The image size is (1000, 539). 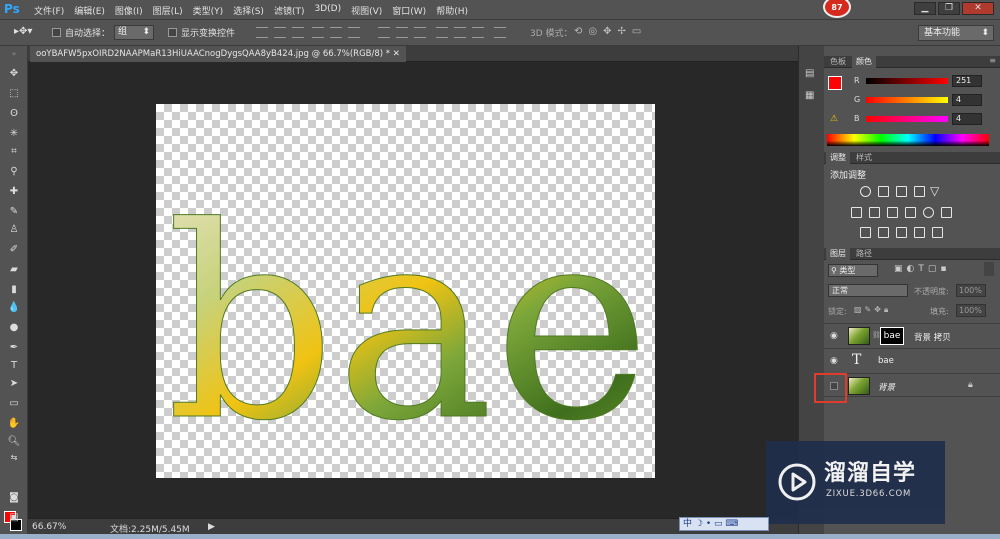 I want to click on align-left-icon, so click(x=318, y=32).